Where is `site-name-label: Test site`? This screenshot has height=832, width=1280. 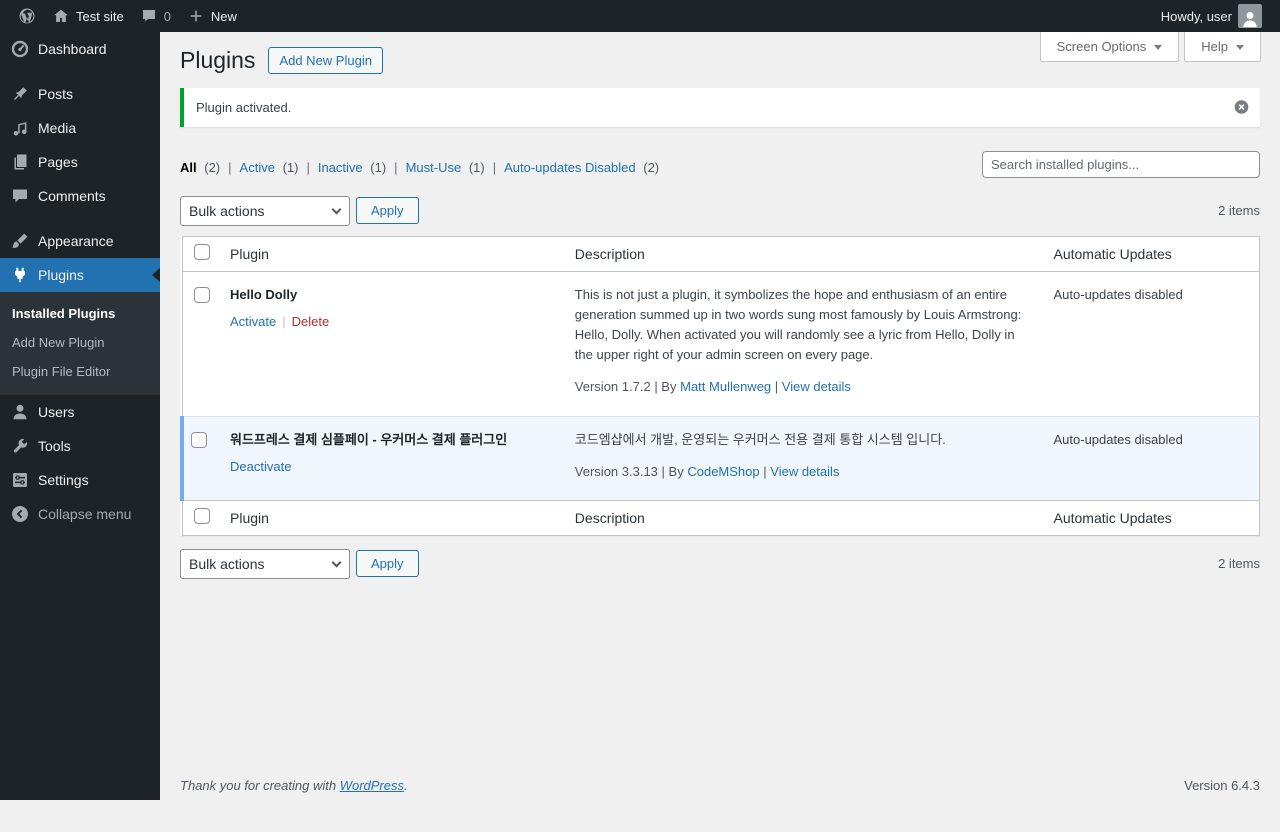 site-name-label: Test site is located at coordinates (100, 16).